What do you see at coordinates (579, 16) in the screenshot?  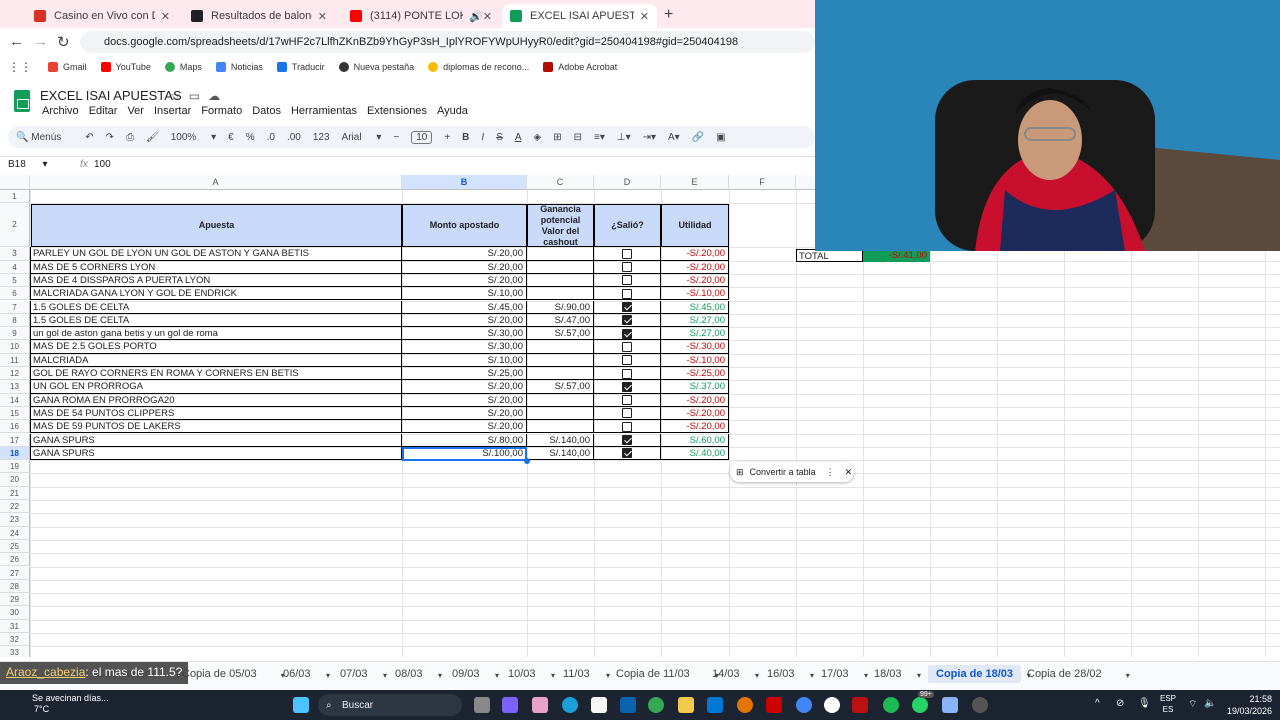 I see `browser-tab-sheets: EXCEL ISAI APUESTAS - Hojas d ✕` at bounding box center [579, 16].